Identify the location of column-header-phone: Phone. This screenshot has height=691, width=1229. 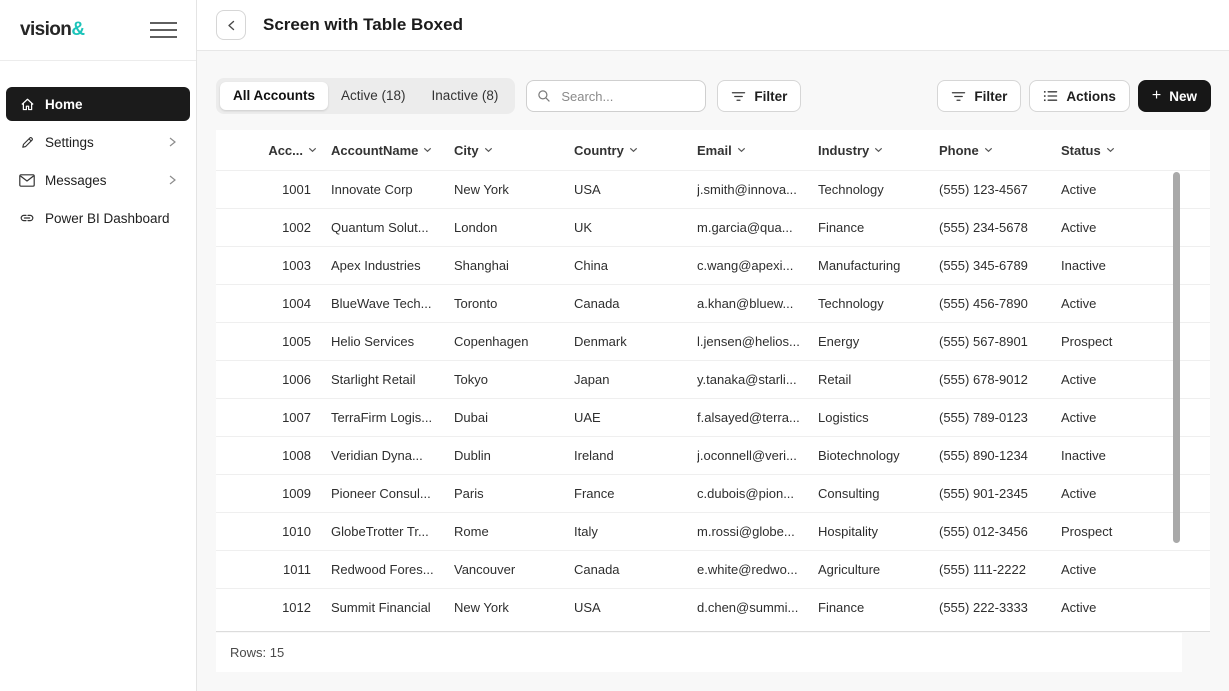
(1000, 150).